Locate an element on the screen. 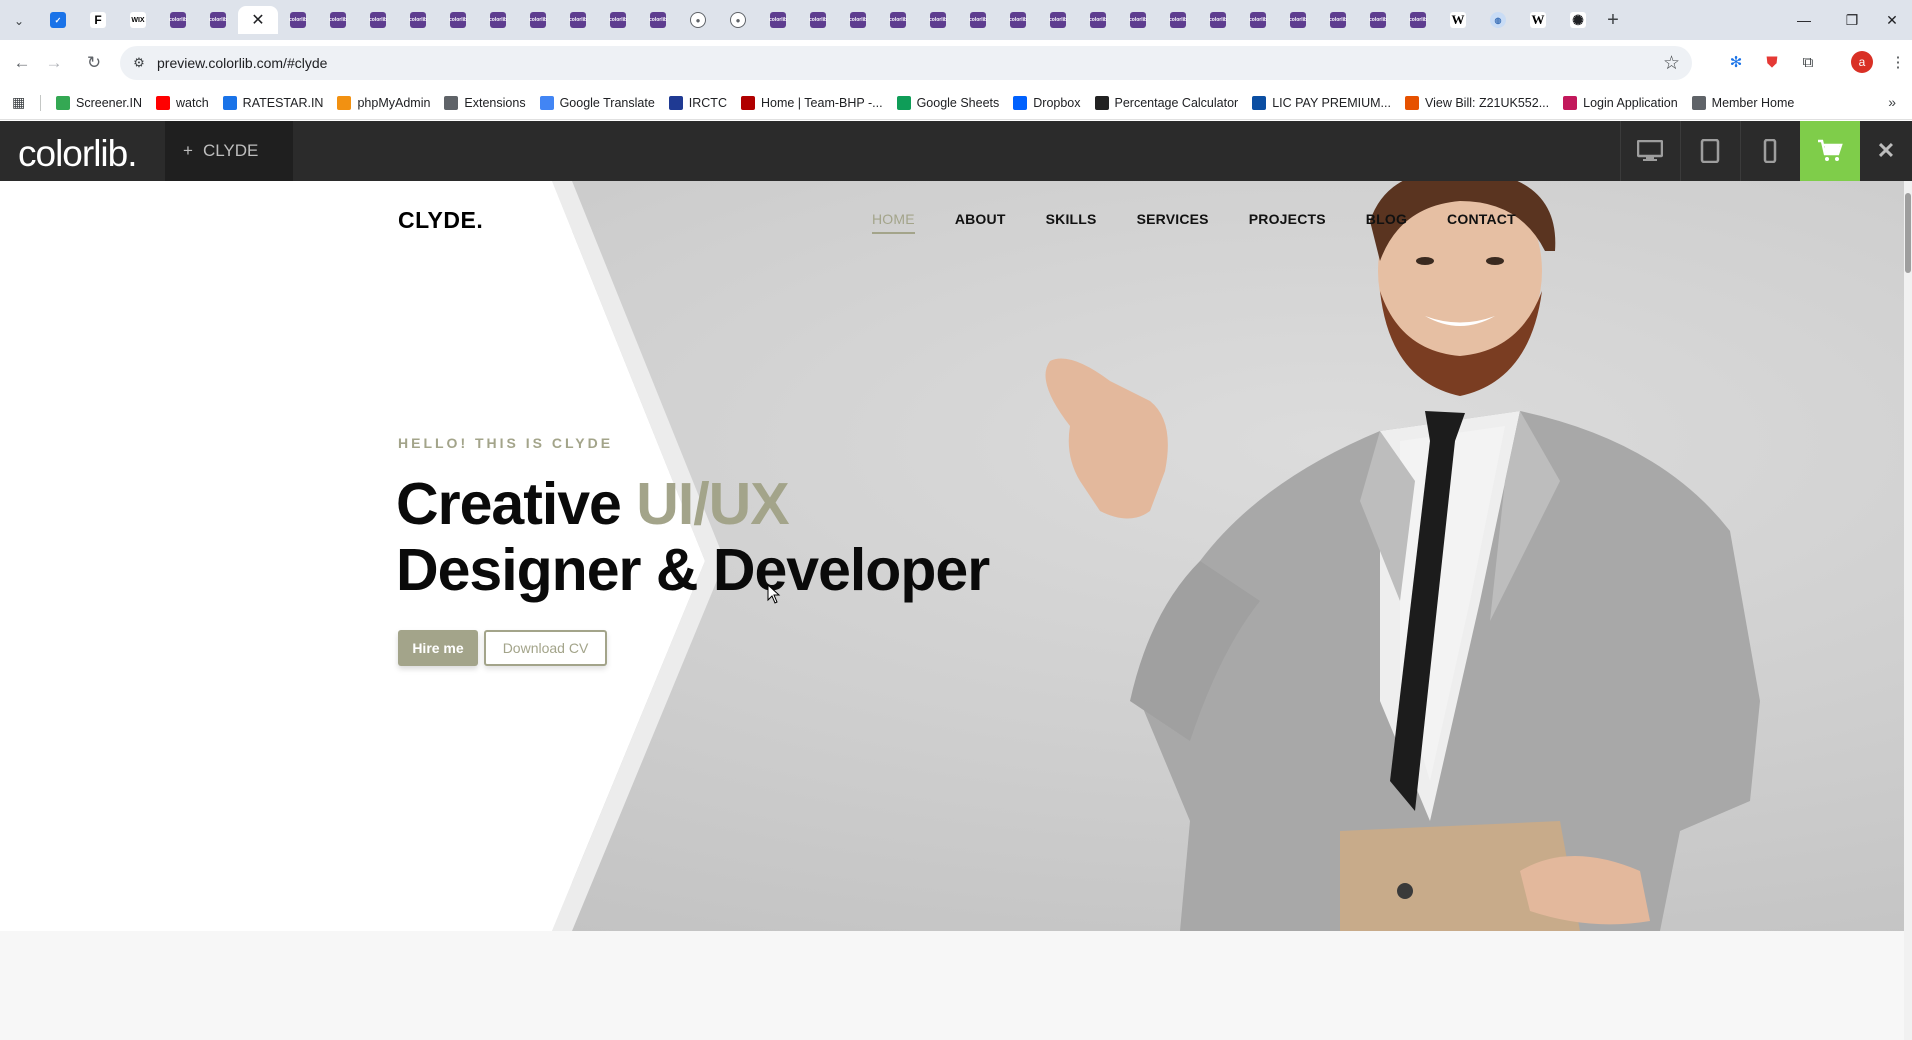  tab-active: ✕ is located at coordinates (258, 20).